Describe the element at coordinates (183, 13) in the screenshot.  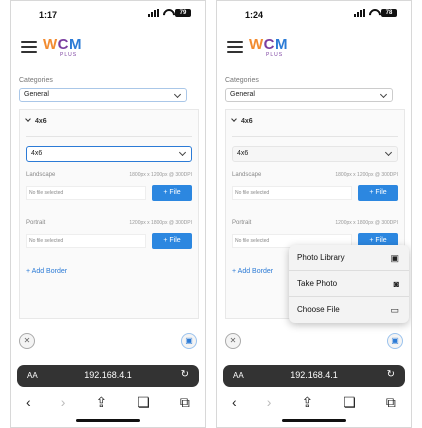
I see `battery-icon: 79` at that location.